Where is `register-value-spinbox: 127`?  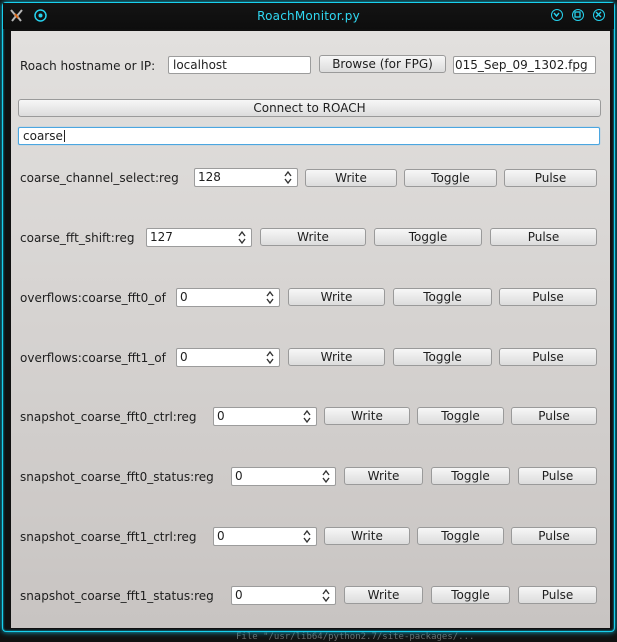
register-value-spinbox: 127 is located at coordinates (199, 237).